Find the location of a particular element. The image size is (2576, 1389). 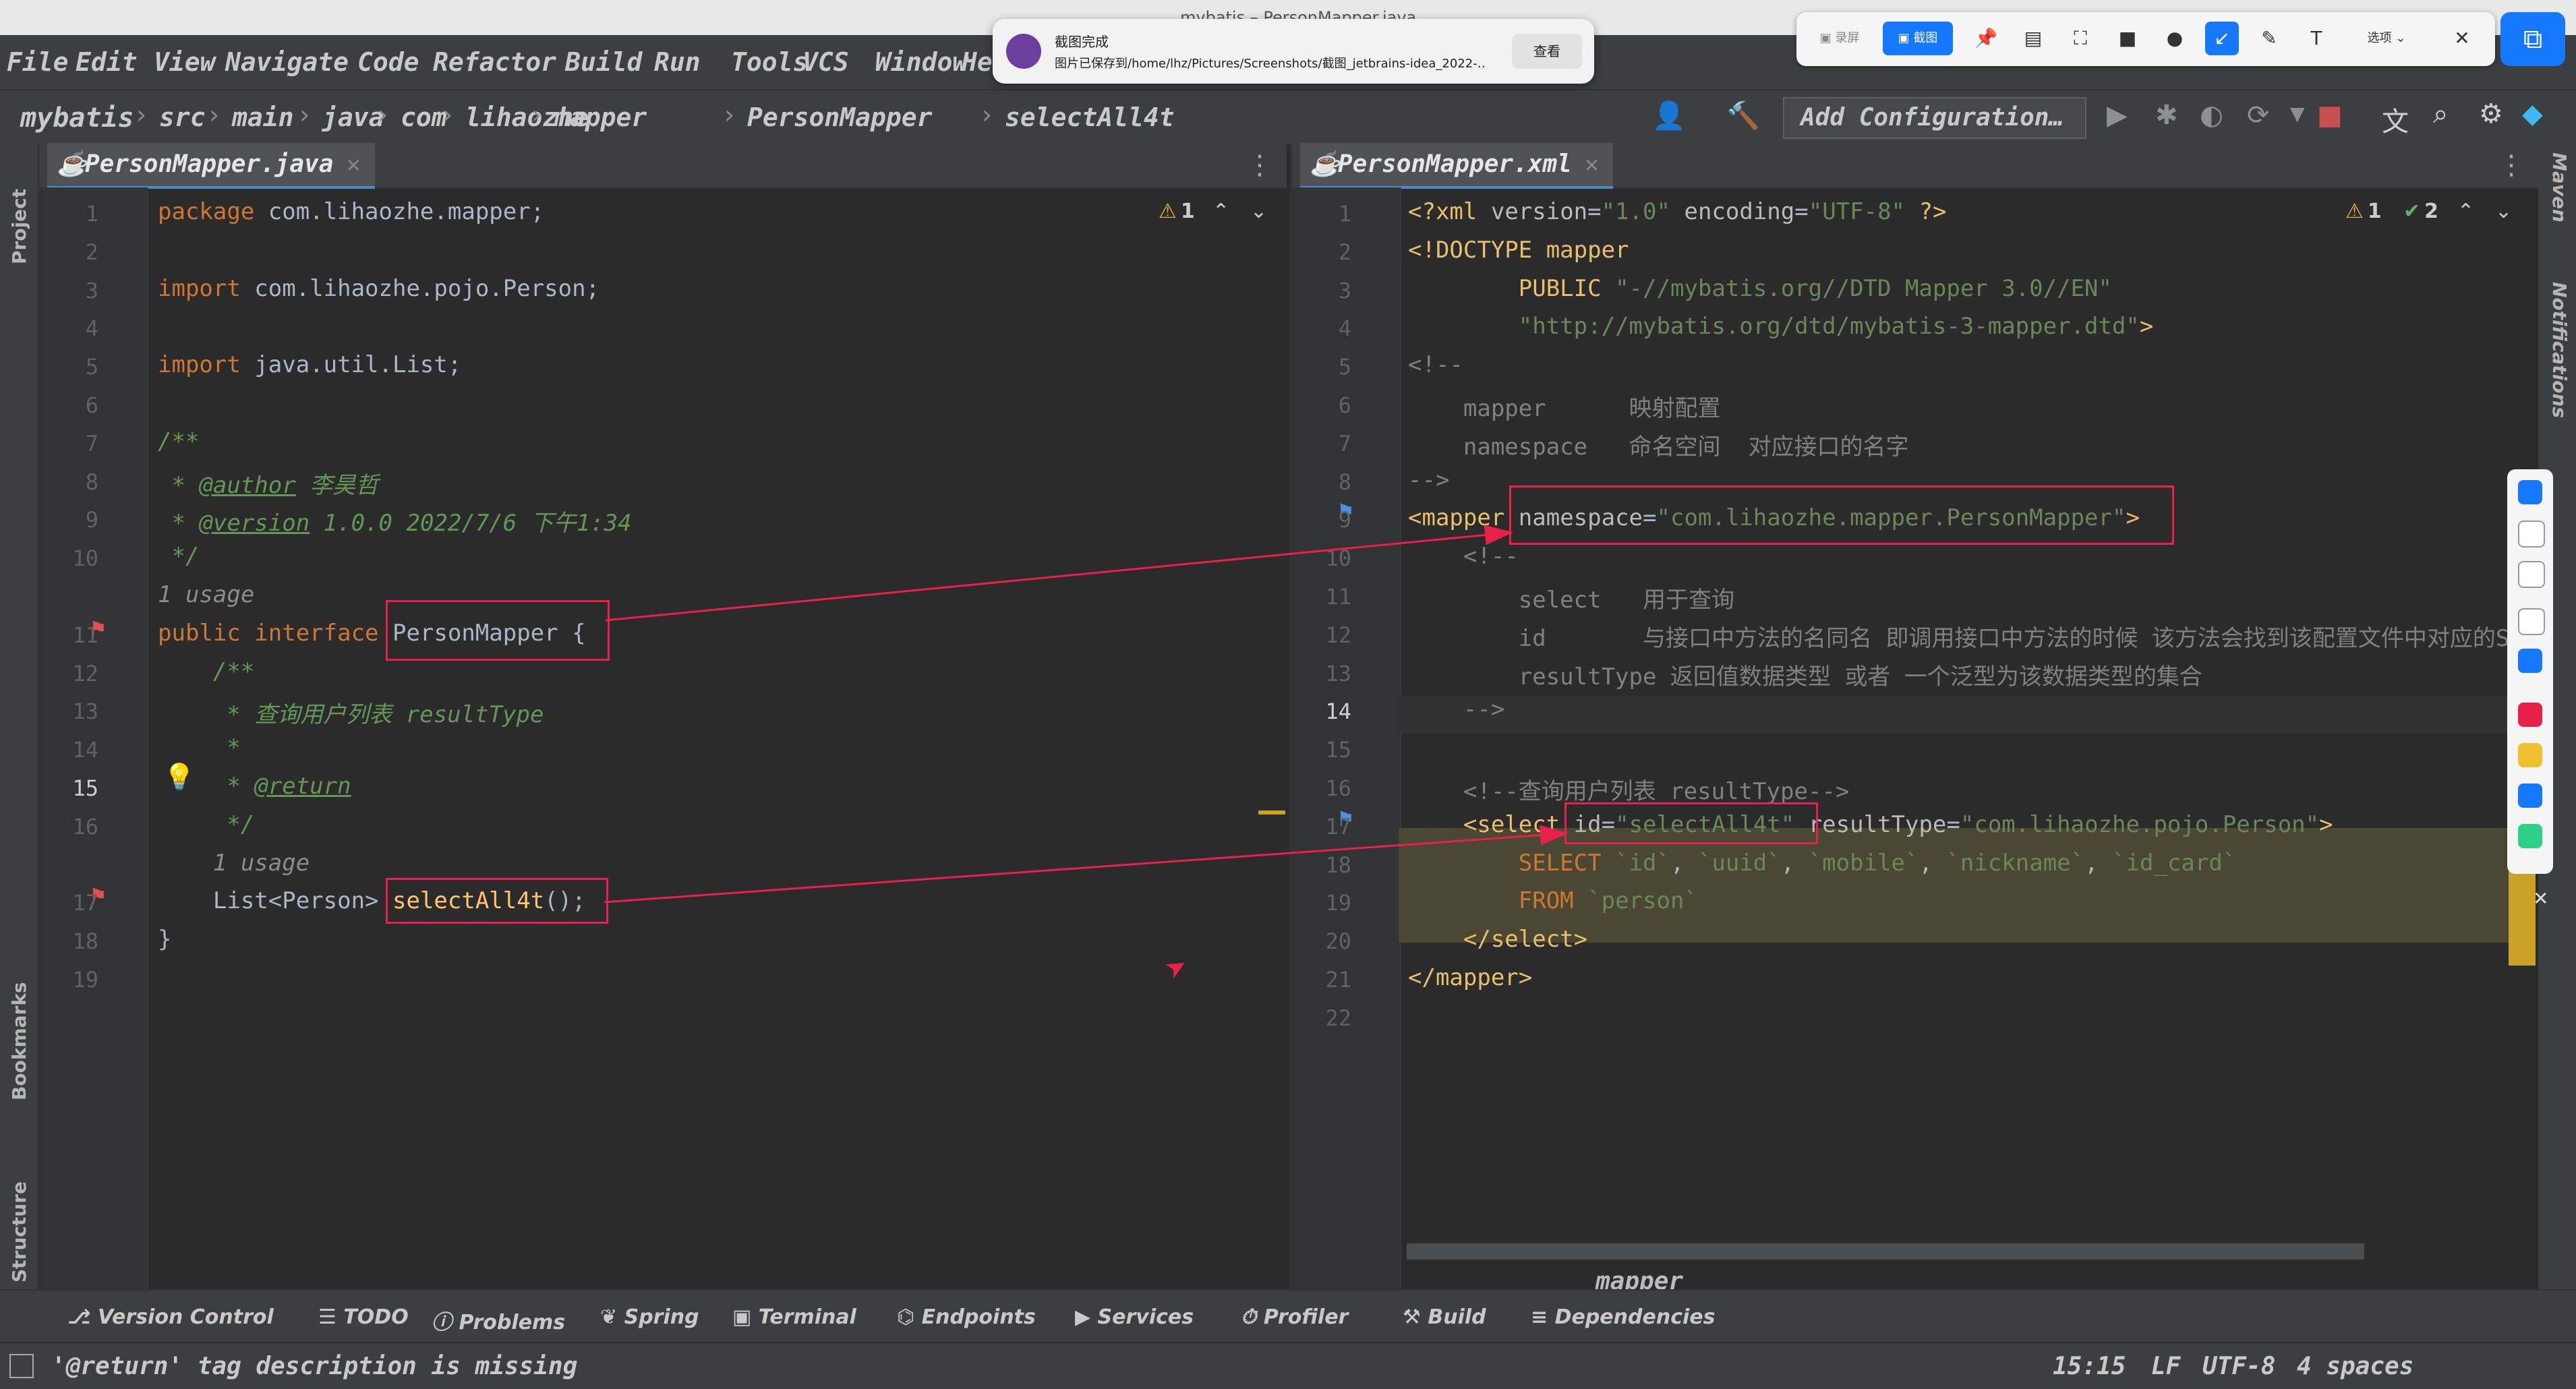

status-message: '@return' tag description is missing is located at coordinates (315, 1366).